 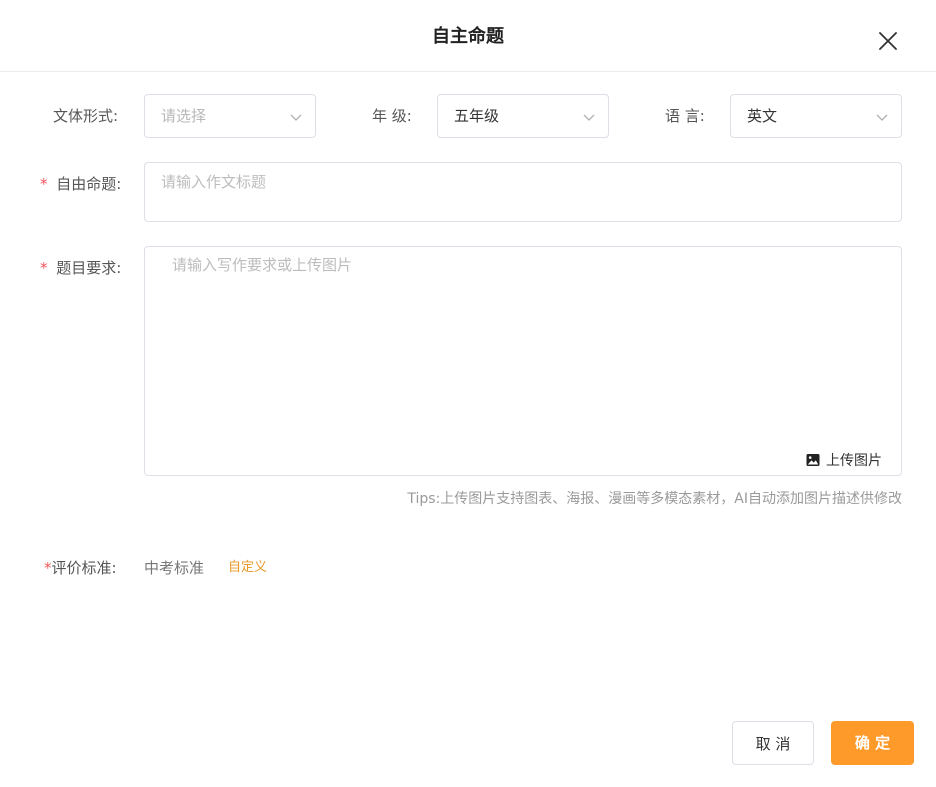 I want to click on close-icon, so click(x=888, y=41).